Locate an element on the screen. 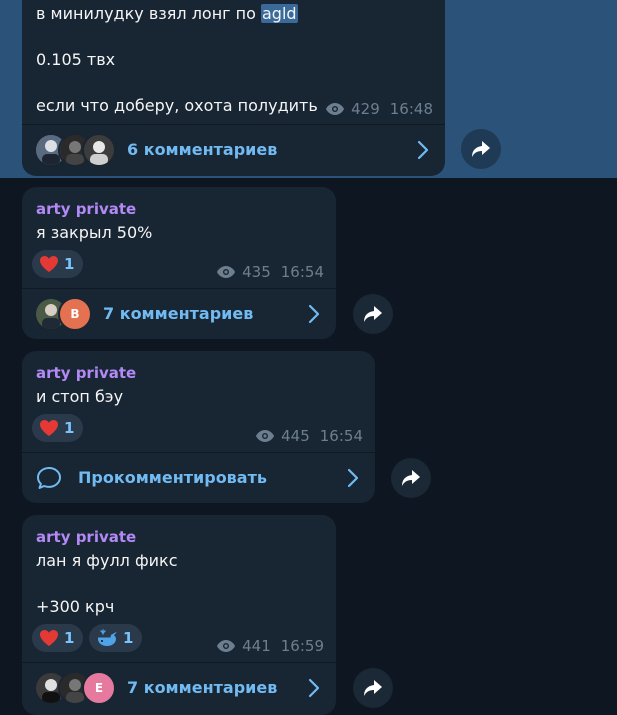  views-counter: 429 is located at coordinates (352, 109).